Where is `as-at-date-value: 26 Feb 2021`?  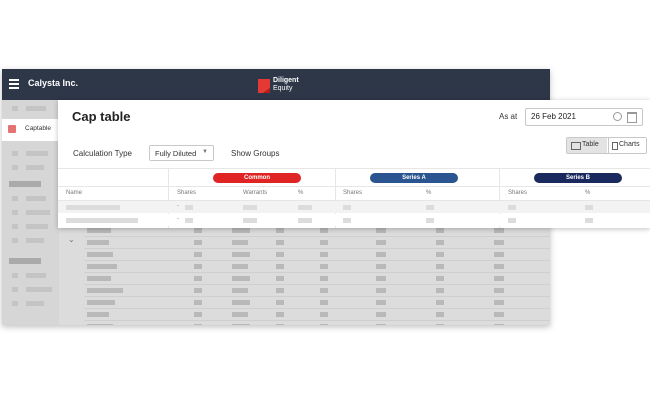 as-at-date-value: 26 Feb 2021 is located at coordinates (553, 116).